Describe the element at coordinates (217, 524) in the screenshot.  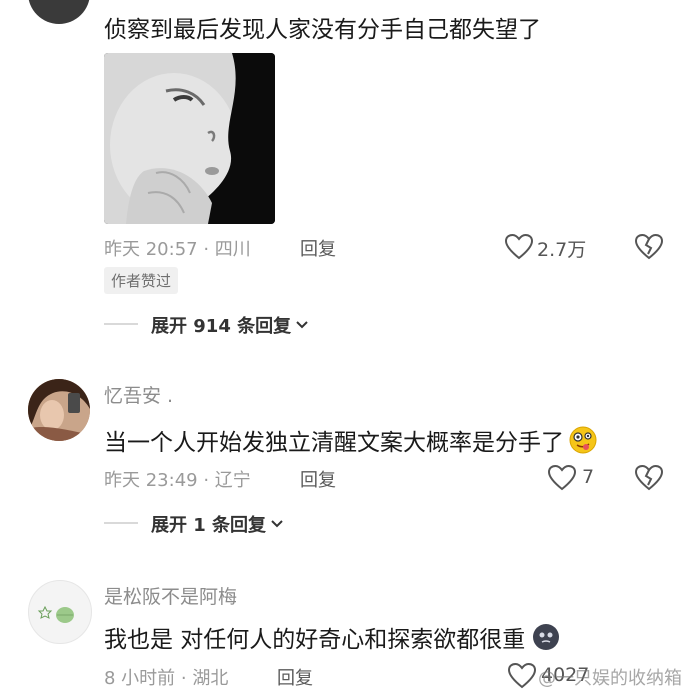
I see `expand-replies-button: 展开 1 条回复` at that location.